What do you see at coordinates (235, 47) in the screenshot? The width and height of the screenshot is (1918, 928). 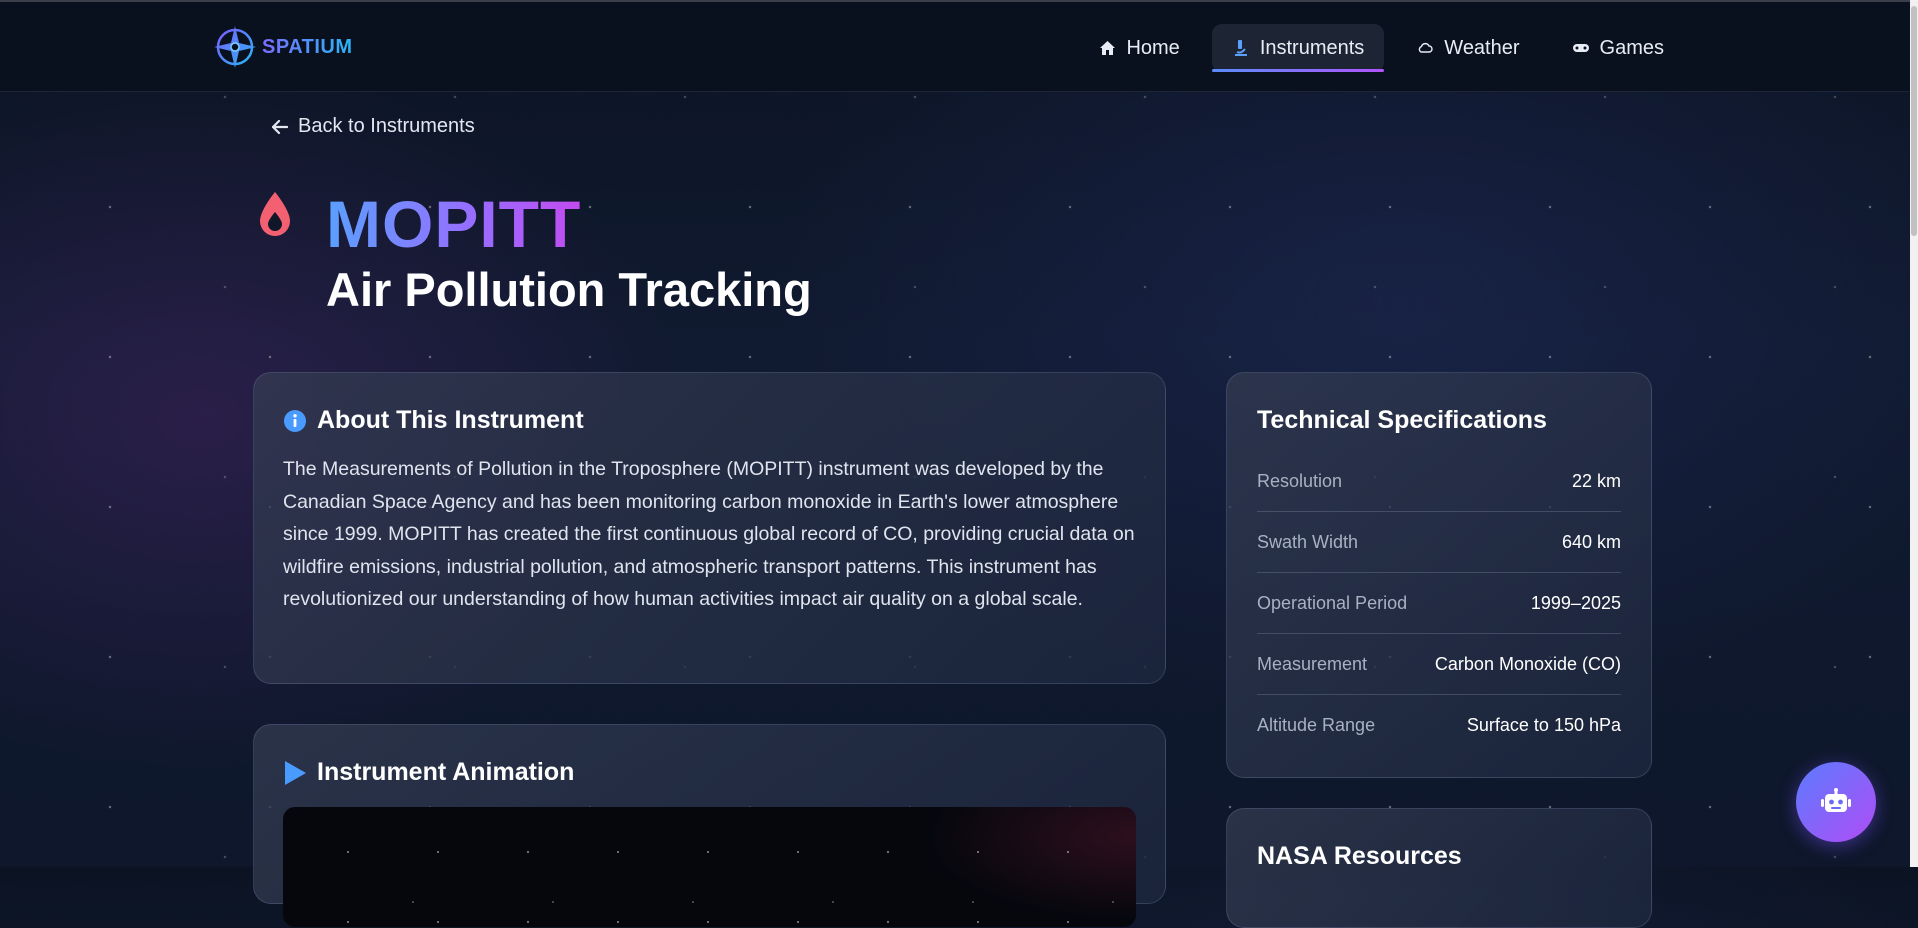 I see `compass-logo-icon` at bounding box center [235, 47].